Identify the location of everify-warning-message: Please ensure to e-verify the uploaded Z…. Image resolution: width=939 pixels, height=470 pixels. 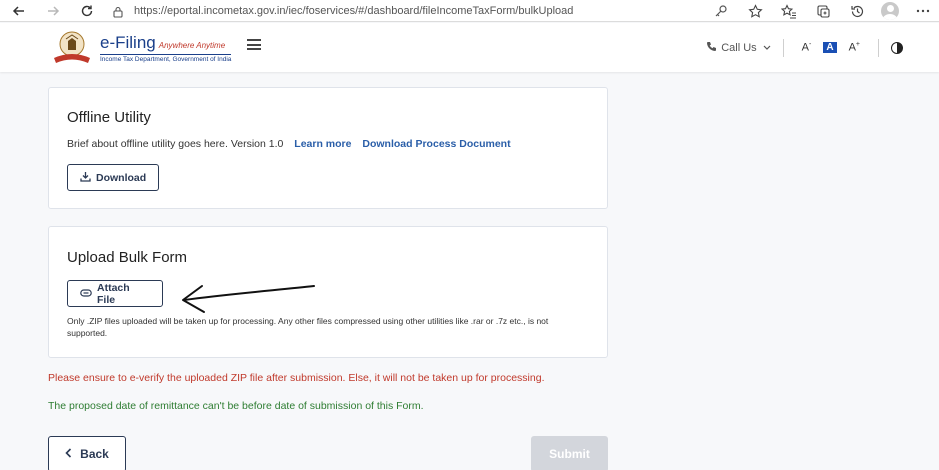
(296, 378).